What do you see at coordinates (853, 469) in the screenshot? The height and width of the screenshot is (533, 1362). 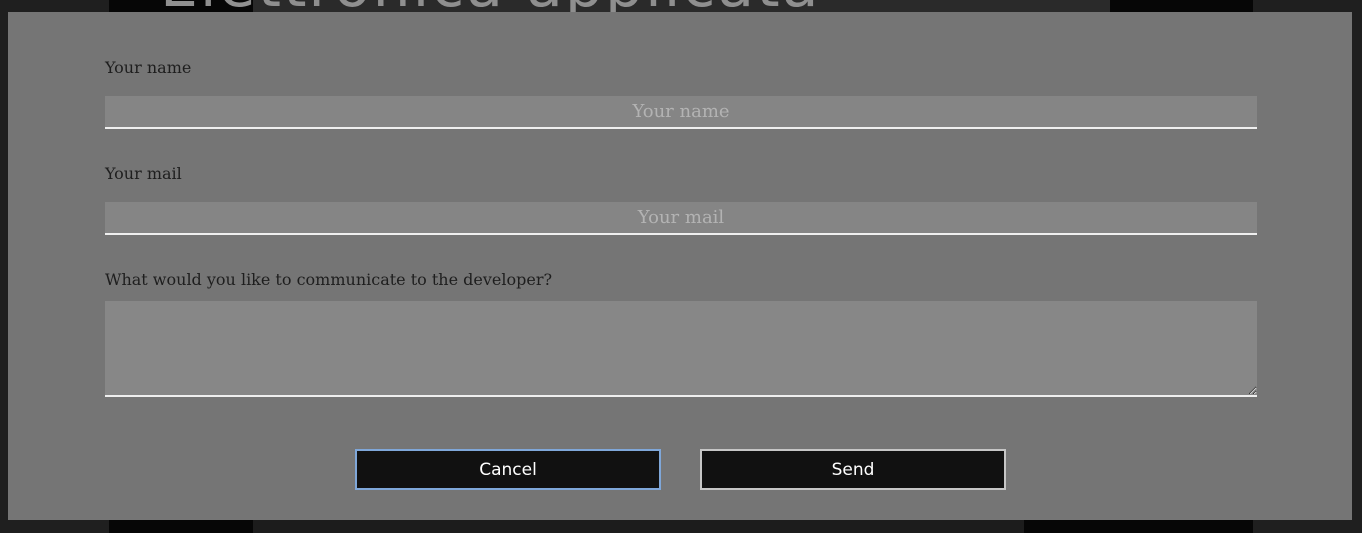 I see `send-button: Send` at bounding box center [853, 469].